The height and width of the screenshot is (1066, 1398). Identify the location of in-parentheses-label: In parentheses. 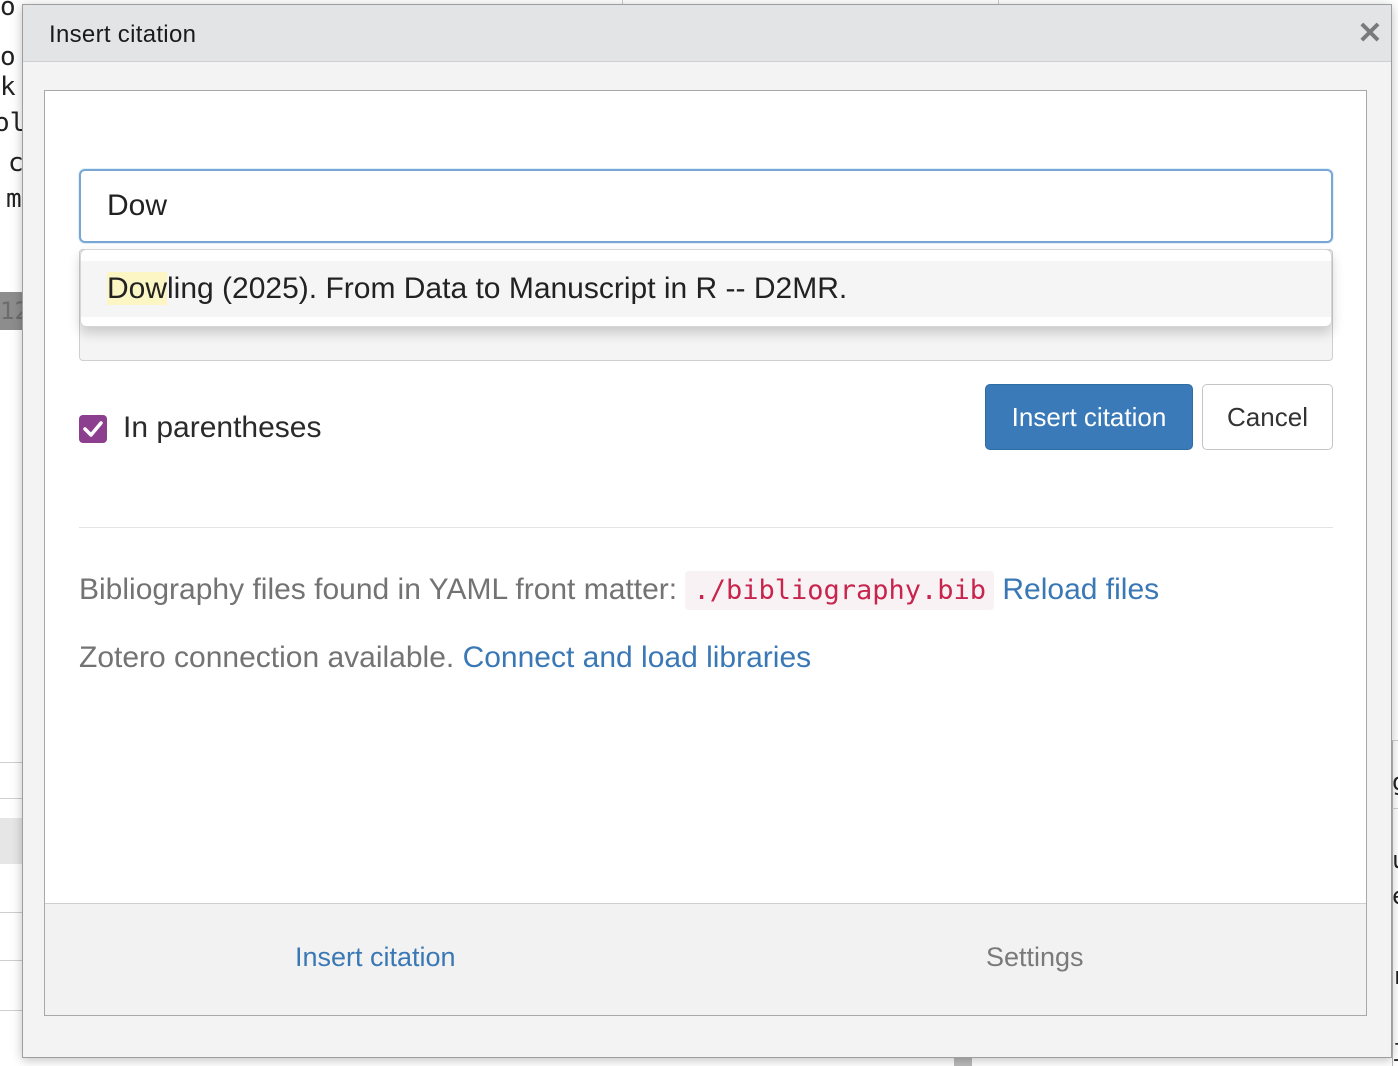
(222, 427).